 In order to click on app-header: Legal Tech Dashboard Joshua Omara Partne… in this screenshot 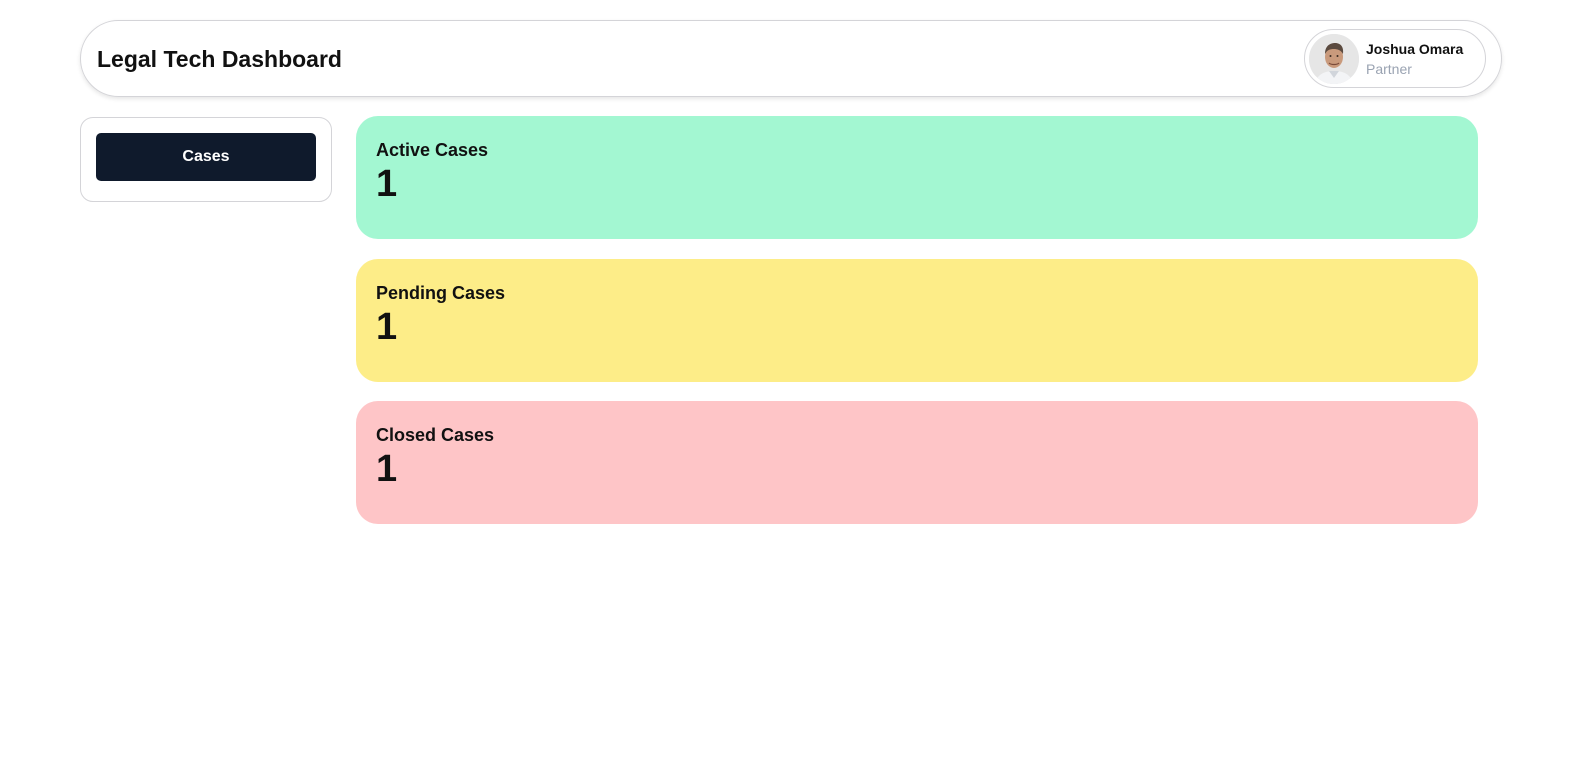, I will do `click(791, 58)`.